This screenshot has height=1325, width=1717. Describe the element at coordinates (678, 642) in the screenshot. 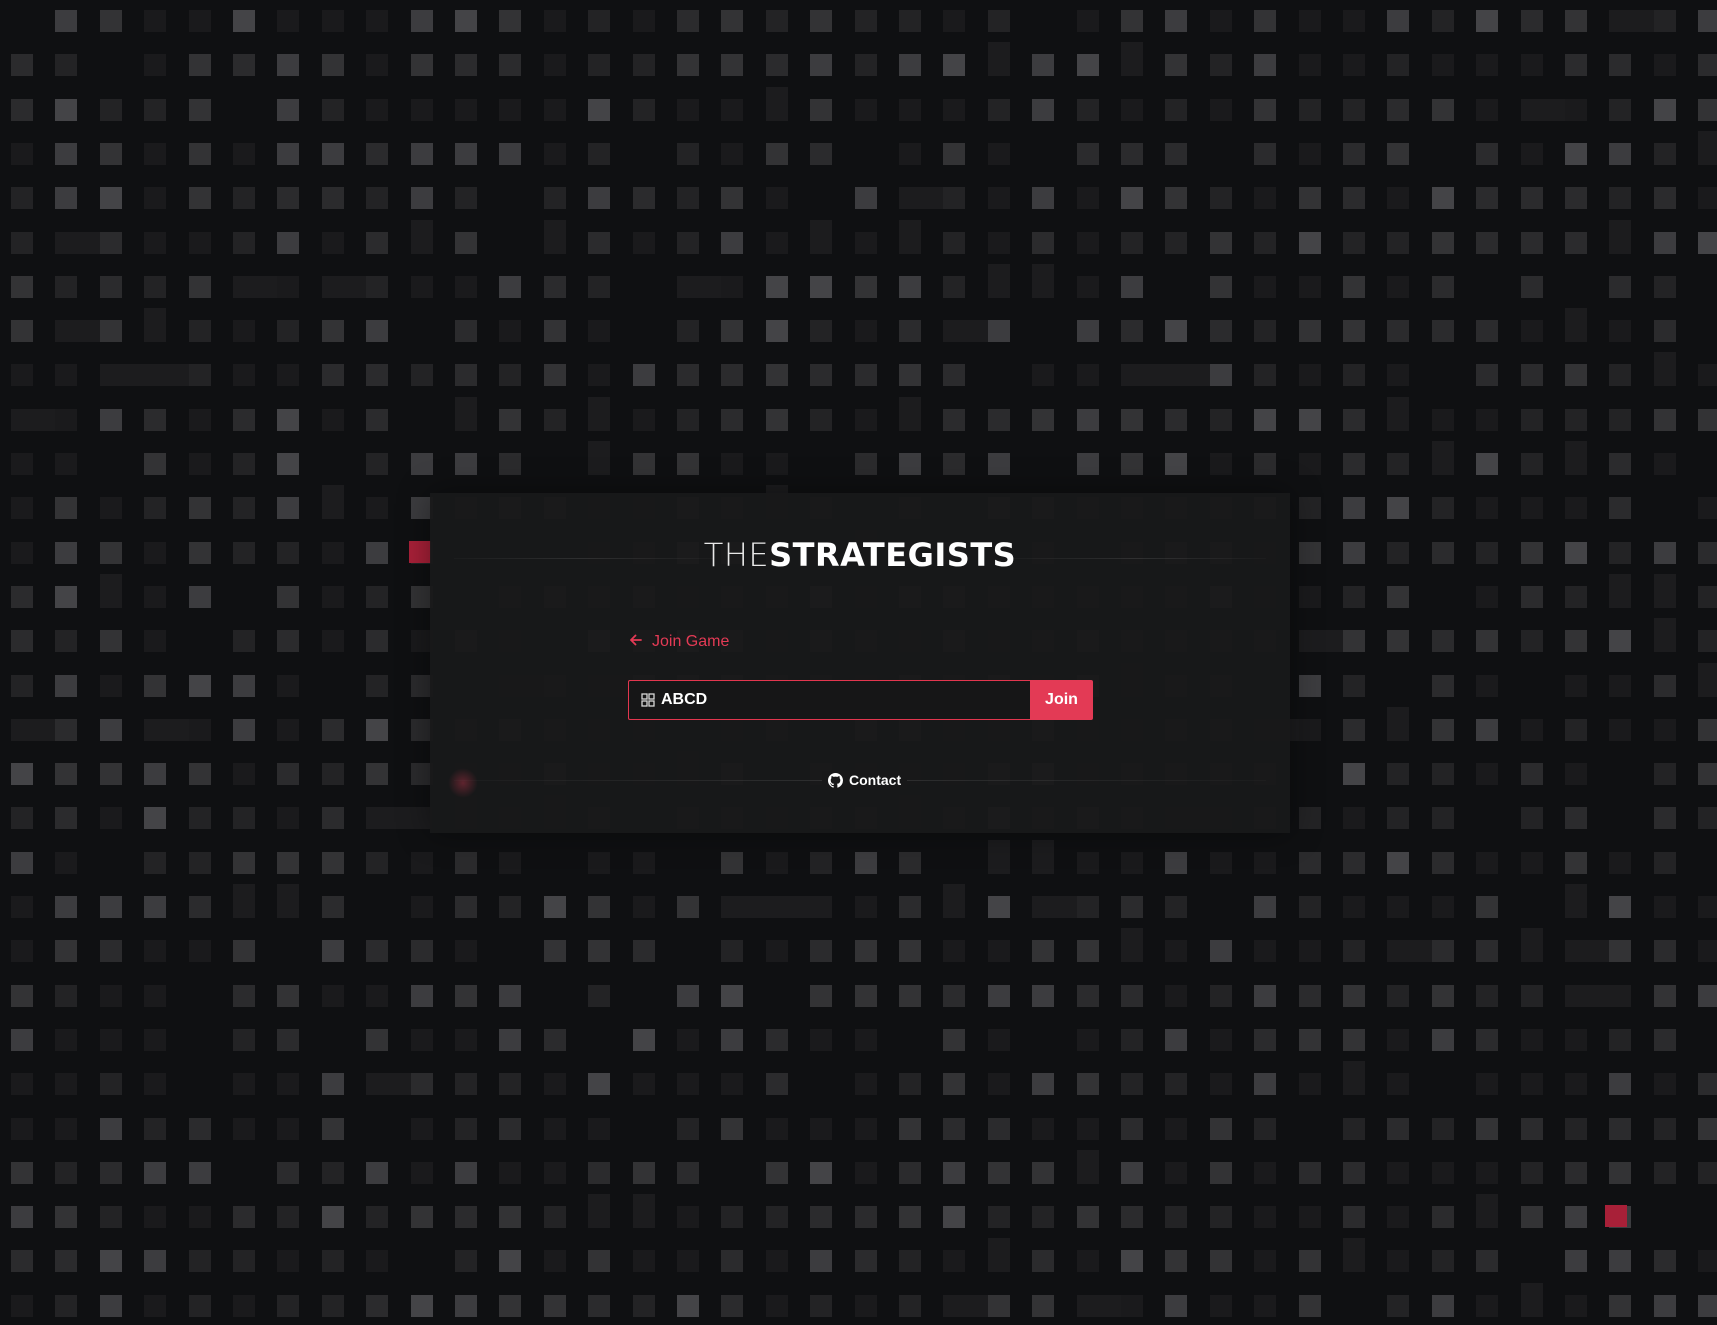

I see `back-join-game-link: Join Game` at that location.